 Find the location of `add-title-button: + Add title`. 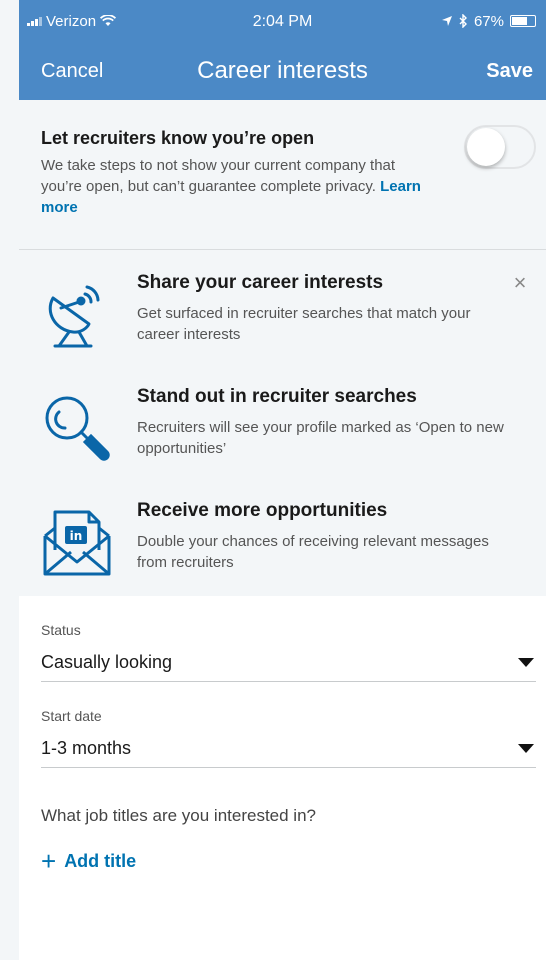

add-title-button: + Add title is located at coordinates (88, 861).